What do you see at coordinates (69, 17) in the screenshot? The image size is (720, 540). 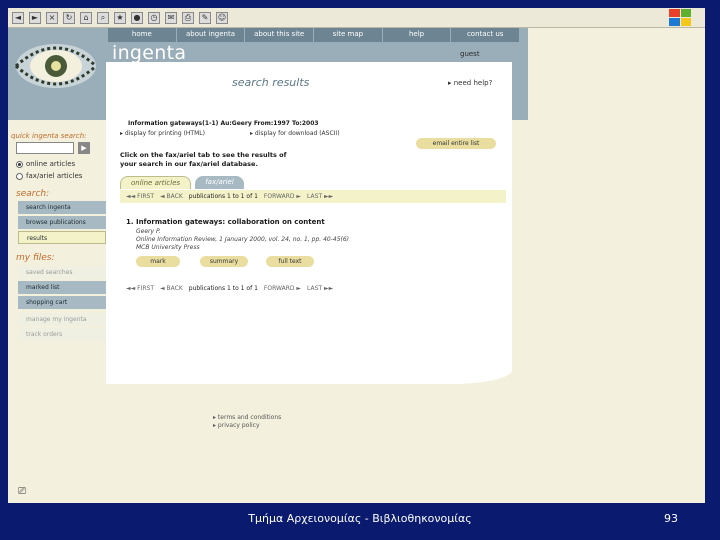 I see `refresh-icon: ↻` at bounding box center [69, 17].